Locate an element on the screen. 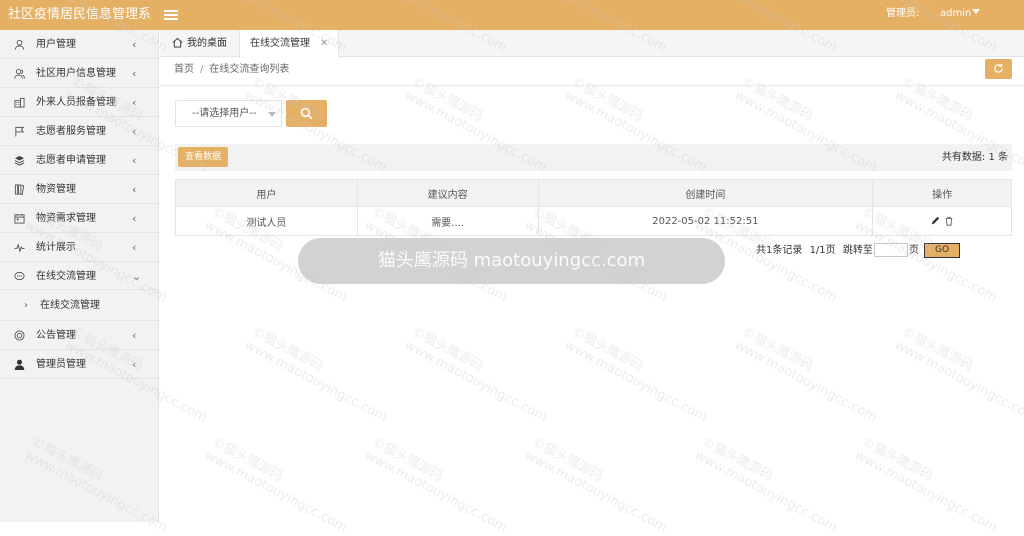 Image resolution: width=1024 pixels, height=536 pixels. table-cell: 2022-05-02 11:52:51 is located at coordinates (705, 221).